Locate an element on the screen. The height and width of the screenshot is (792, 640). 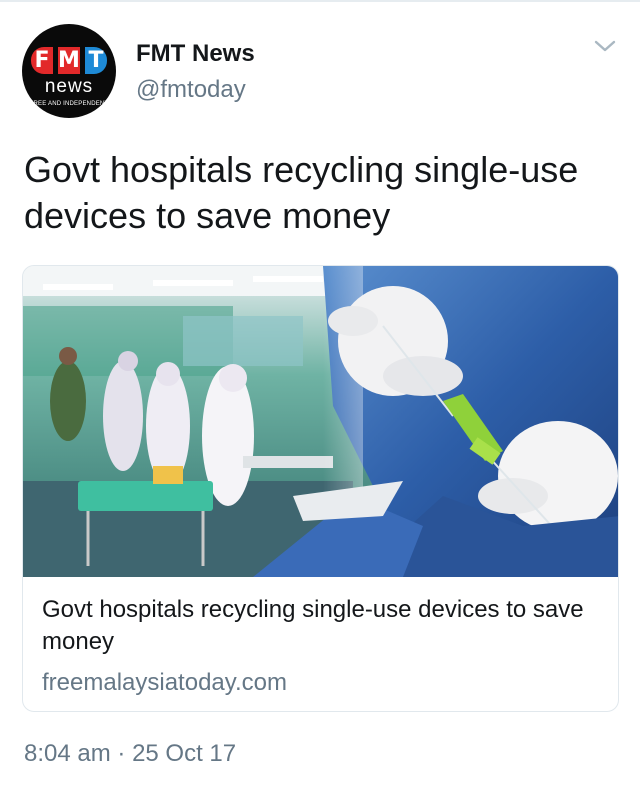
logo-word: news is located at coordinates (69, 86).